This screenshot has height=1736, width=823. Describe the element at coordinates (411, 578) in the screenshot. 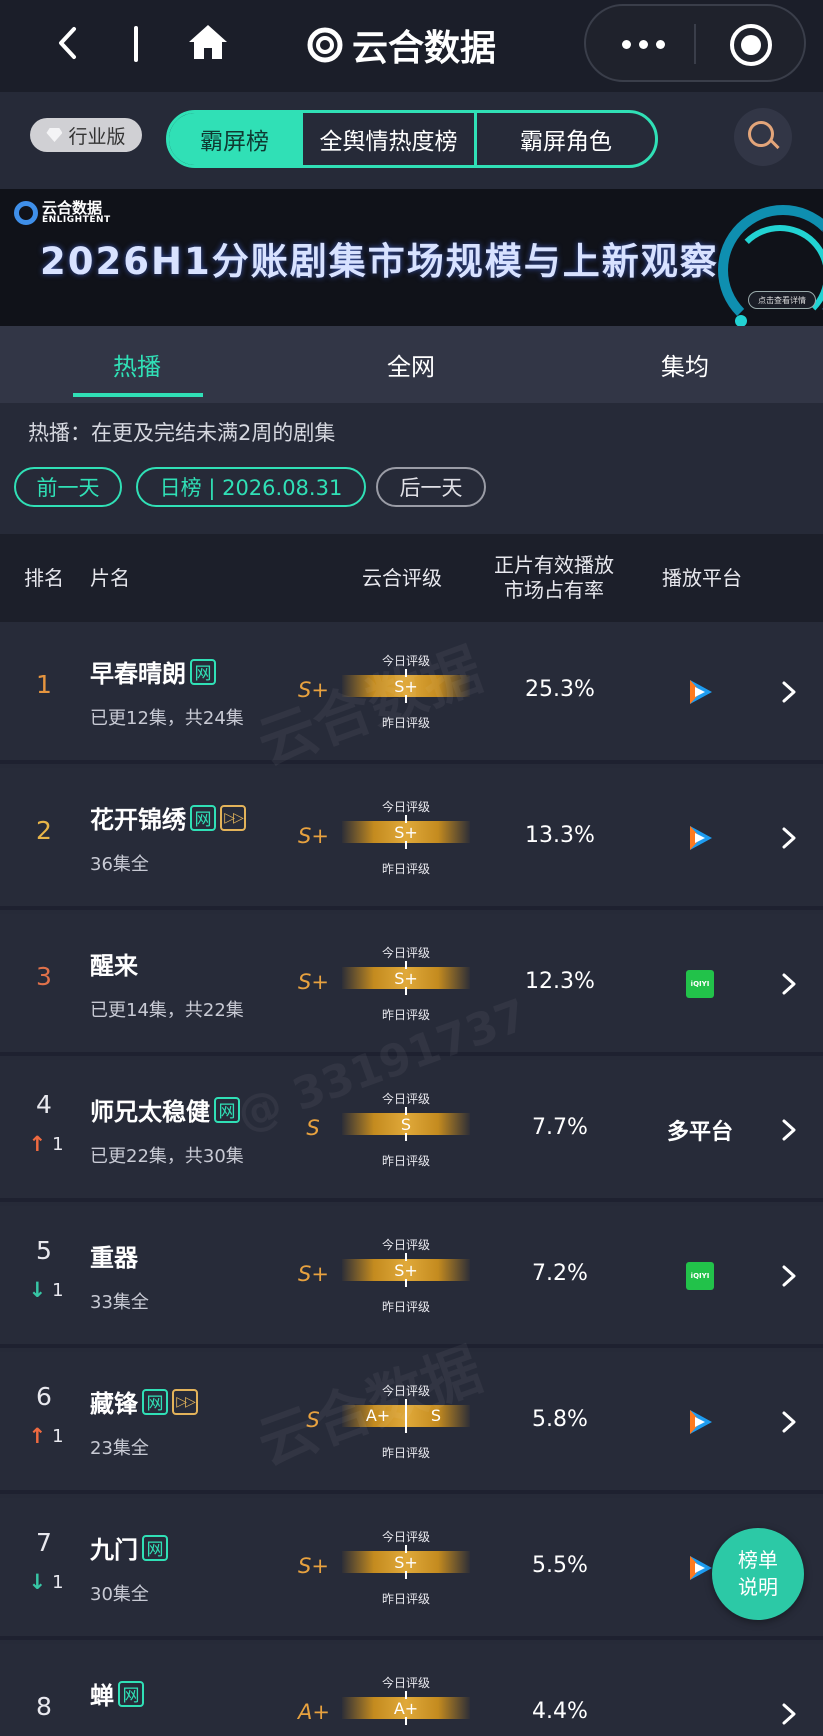

I see `table-header: 排名 片名 云合评级 正片有效播放 市场占有率 播放平台` at that location.